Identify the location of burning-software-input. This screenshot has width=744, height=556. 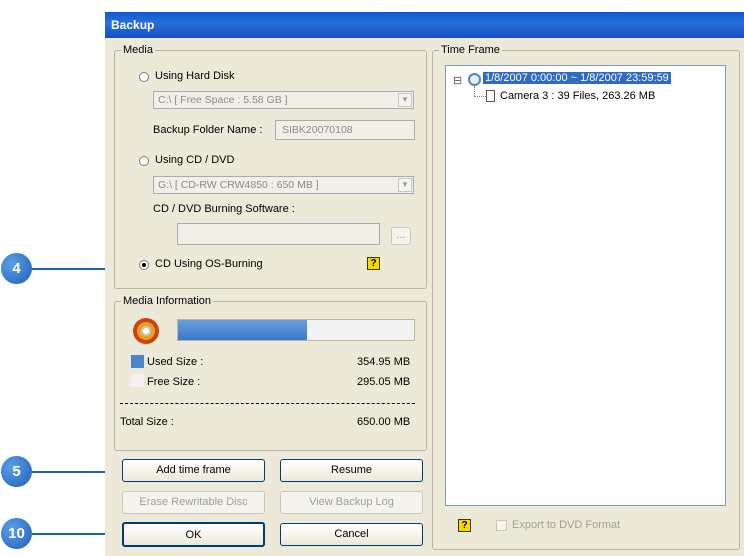
(278, 234).